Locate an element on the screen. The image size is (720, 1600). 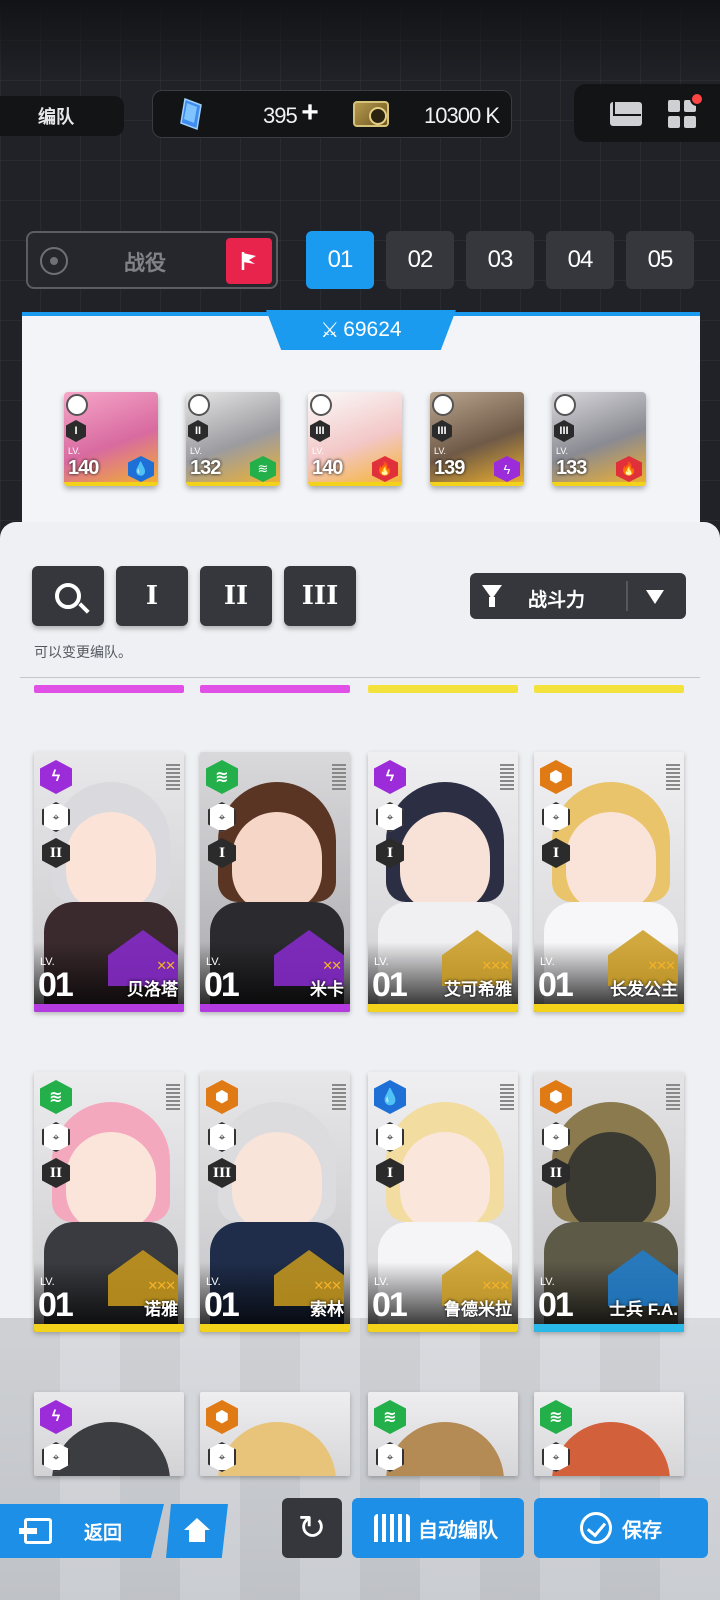
character-card-belorta: ϟ ⌖ II ✕✕ LV. 01 贝洛塔 is located at coordinates (109, 882).